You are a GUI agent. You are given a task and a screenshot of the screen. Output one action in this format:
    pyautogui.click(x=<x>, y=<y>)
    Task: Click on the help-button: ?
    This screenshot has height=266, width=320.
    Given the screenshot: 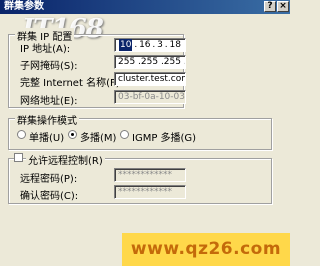 What is the action you would take?
    pyautogui.click(x=270, y=6)
    